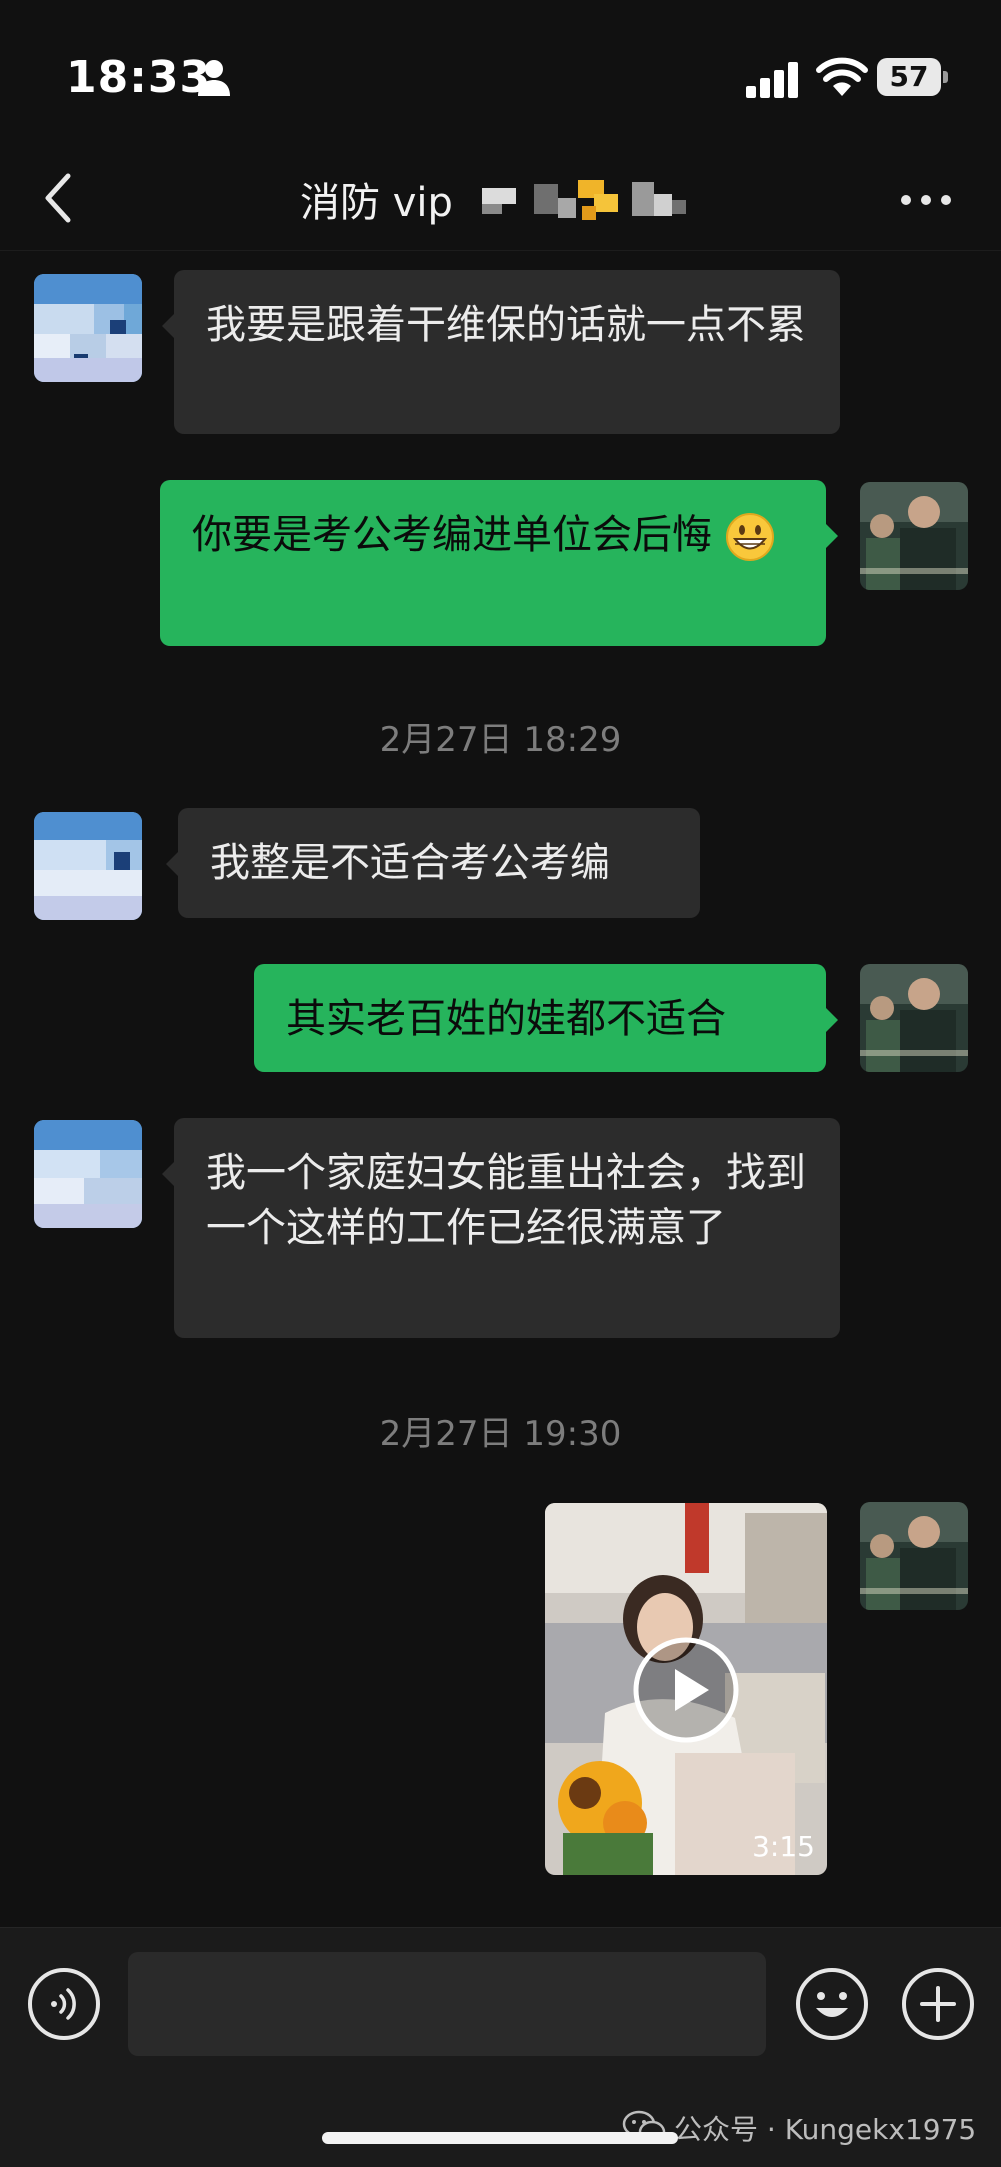 The width and height of the screenshot is (1001, 2167). Describe the element at coordinates (584, 200) in the screenshot. I see `redacted-name-mosaic` at that location.